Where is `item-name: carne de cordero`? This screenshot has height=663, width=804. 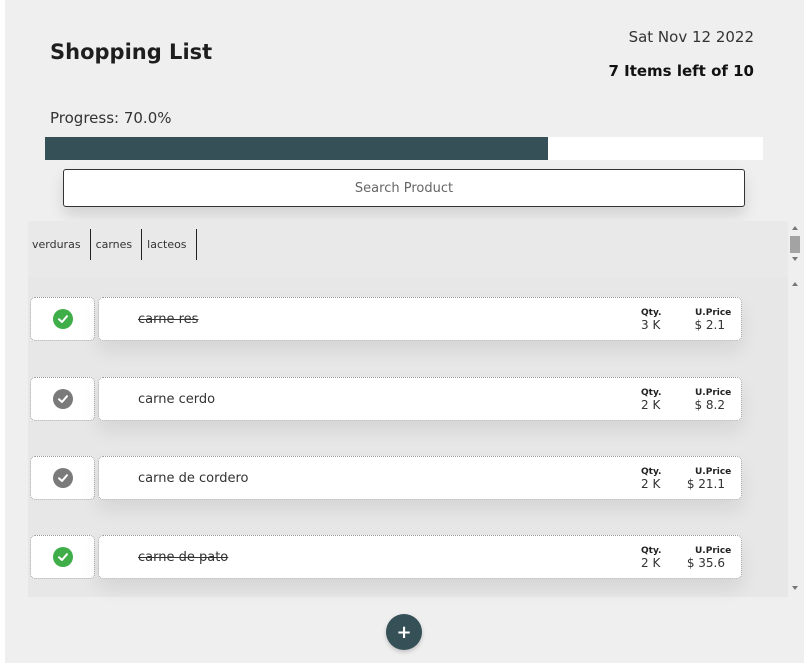 item-name: carne de cordero is located at coordinates (193, 478).